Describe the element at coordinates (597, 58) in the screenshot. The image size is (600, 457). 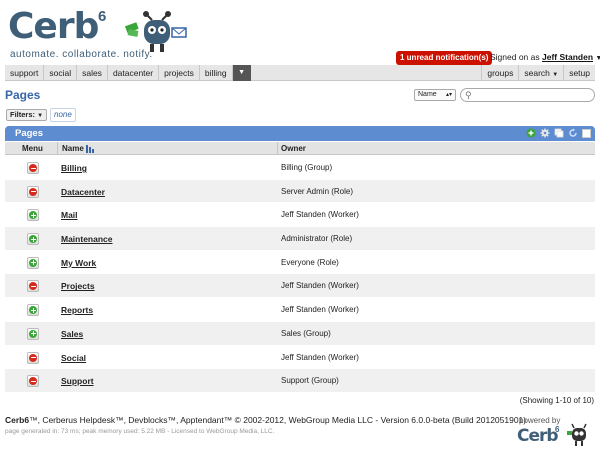
I see `caret-down-icon: ▼` at that location.